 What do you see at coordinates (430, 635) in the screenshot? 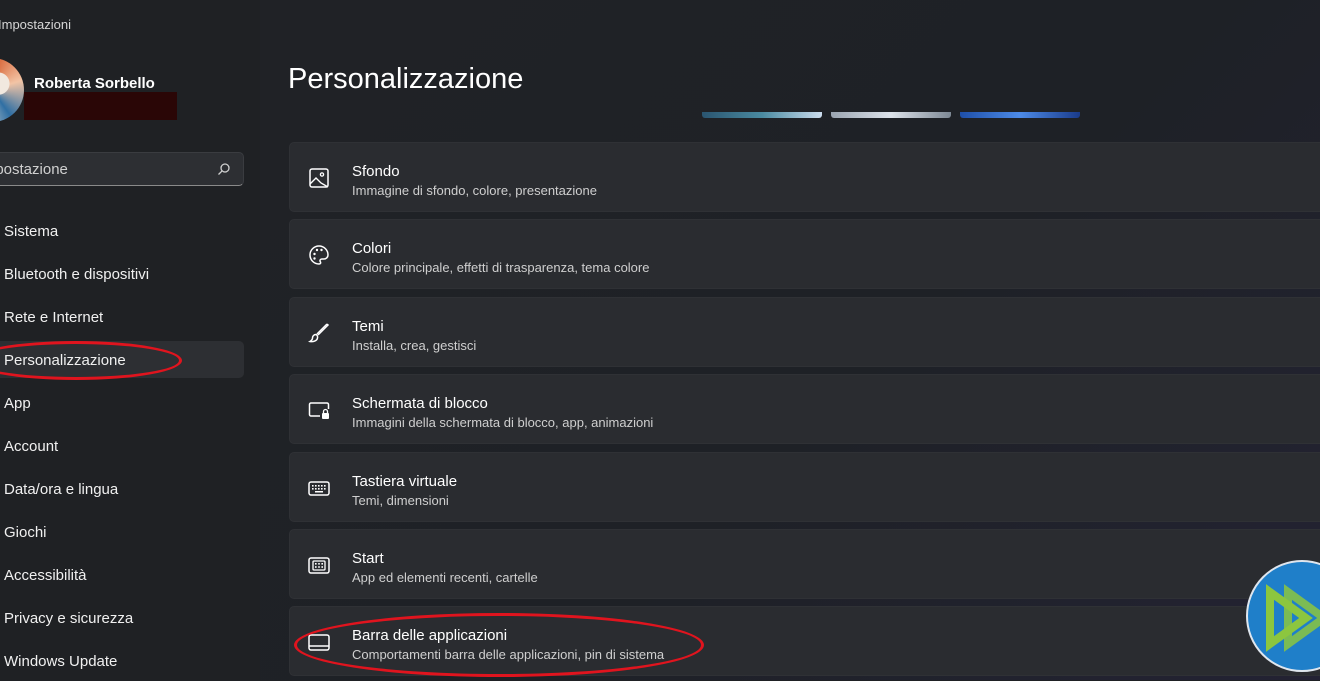
I see `card-title: Barra delle applicazioni` at bounding box center [430, 635].